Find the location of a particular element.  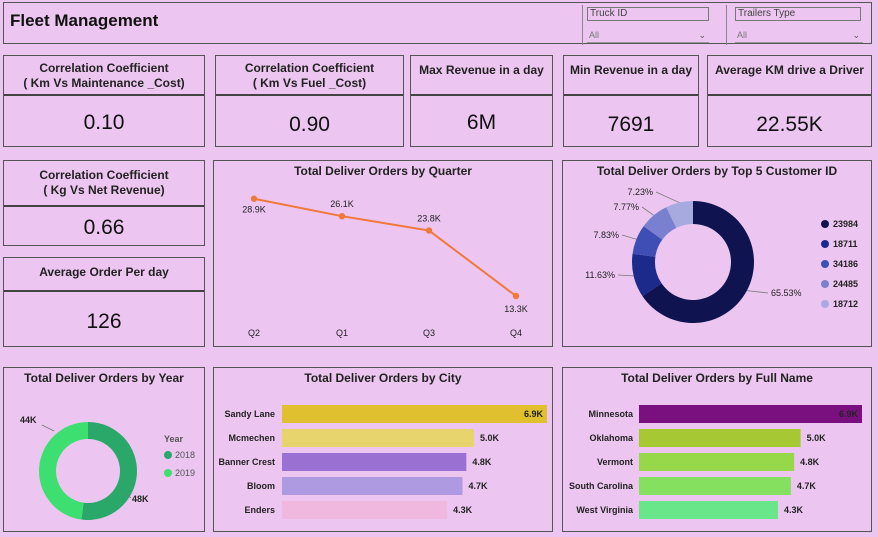

quarter-chart-svg: 28.9K Q2 26.1K Q1 23.8K Q3 13.3K Q4 is located at coordinates (385, 266).